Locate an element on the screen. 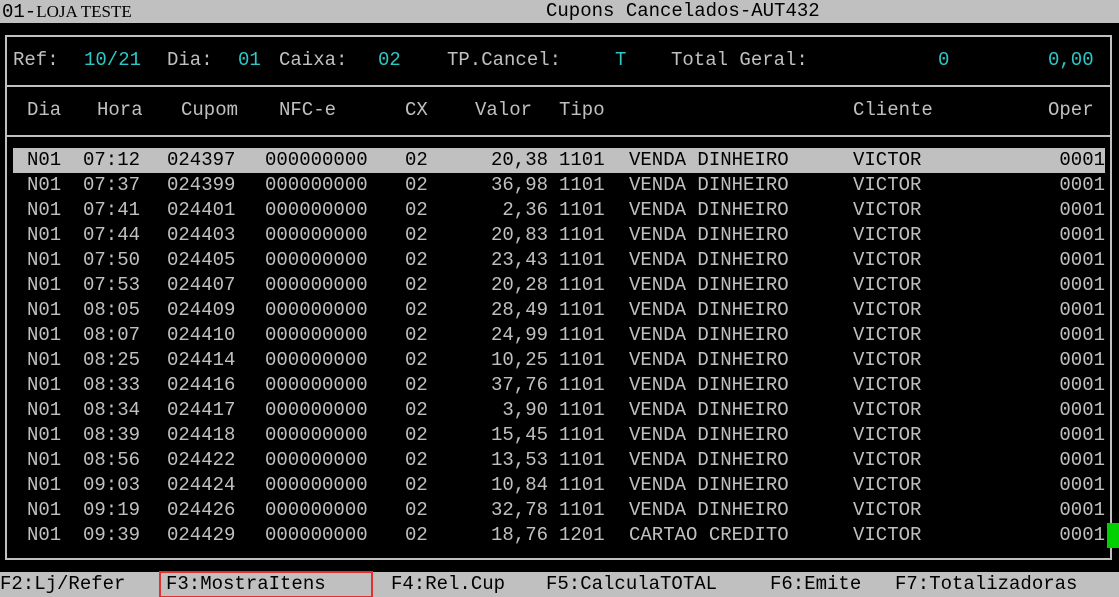 Image resolution: width=1119 pixels, height=597 pixels. caixa-label: Caixa: is located at coordinates (313, 60).